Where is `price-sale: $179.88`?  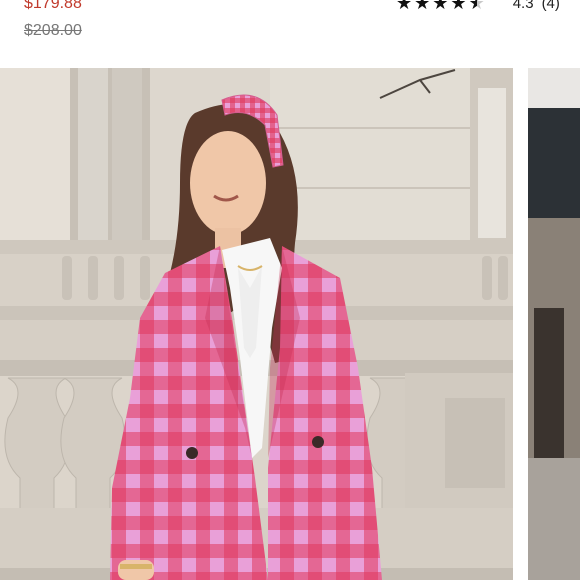 price-sale: $179.88 is located at coordinates (53, 6).